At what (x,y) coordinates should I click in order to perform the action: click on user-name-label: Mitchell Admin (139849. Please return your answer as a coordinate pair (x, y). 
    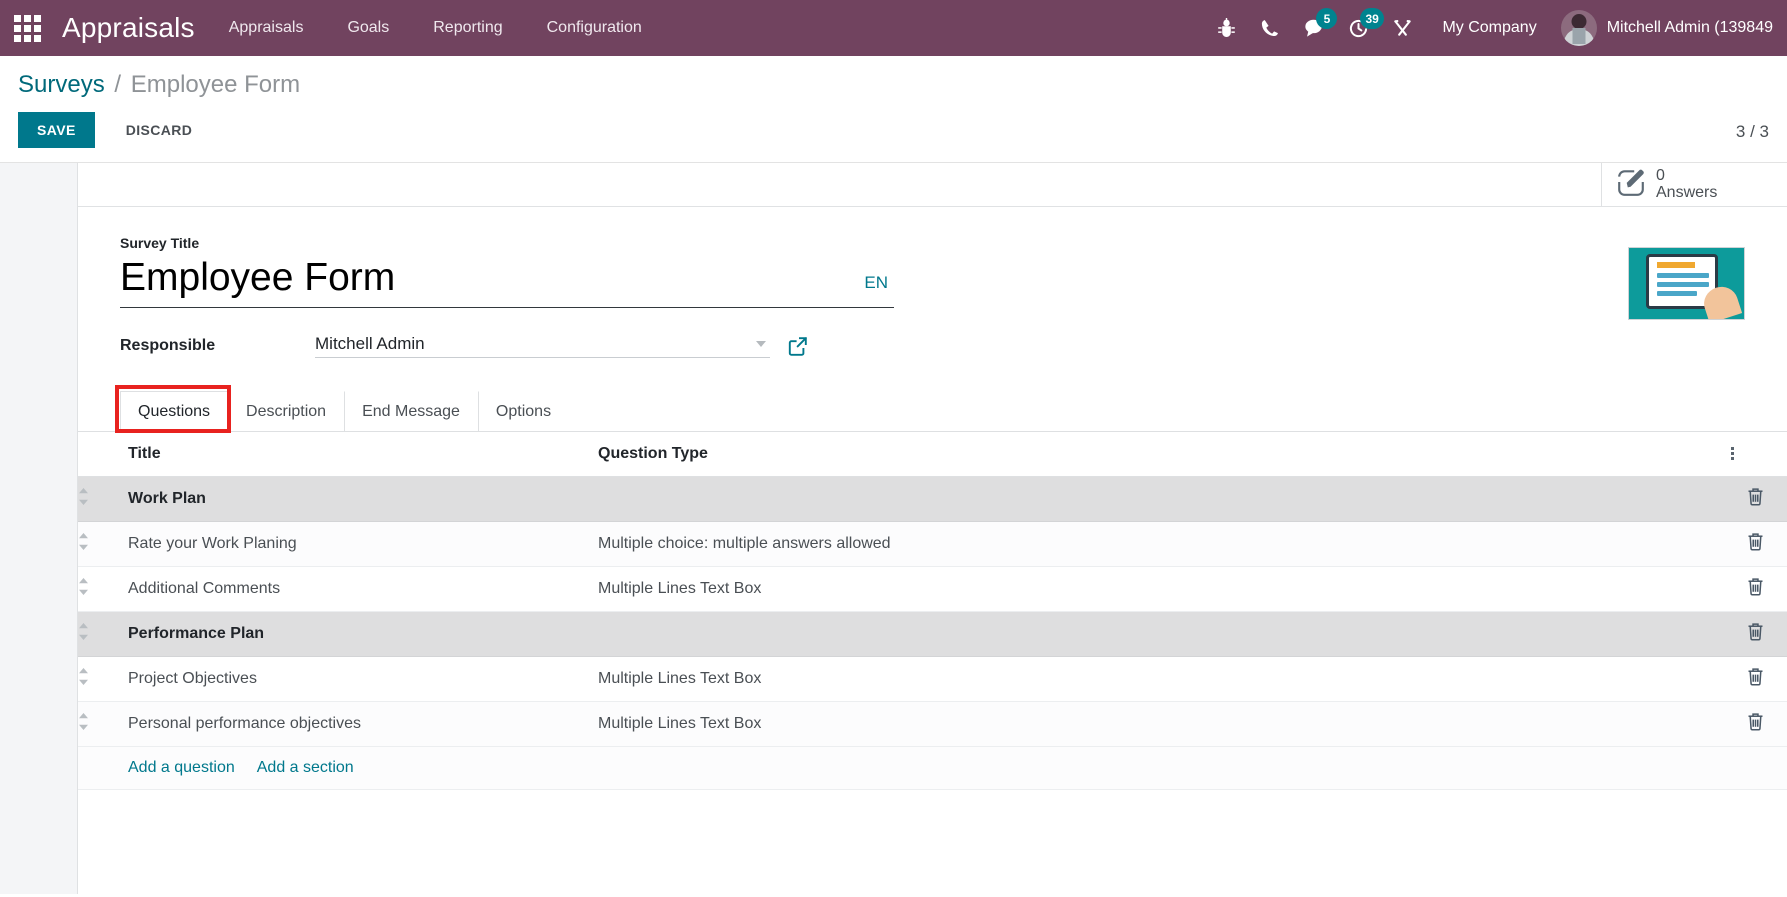
    Looking at the image, I should click on (1689, 27).